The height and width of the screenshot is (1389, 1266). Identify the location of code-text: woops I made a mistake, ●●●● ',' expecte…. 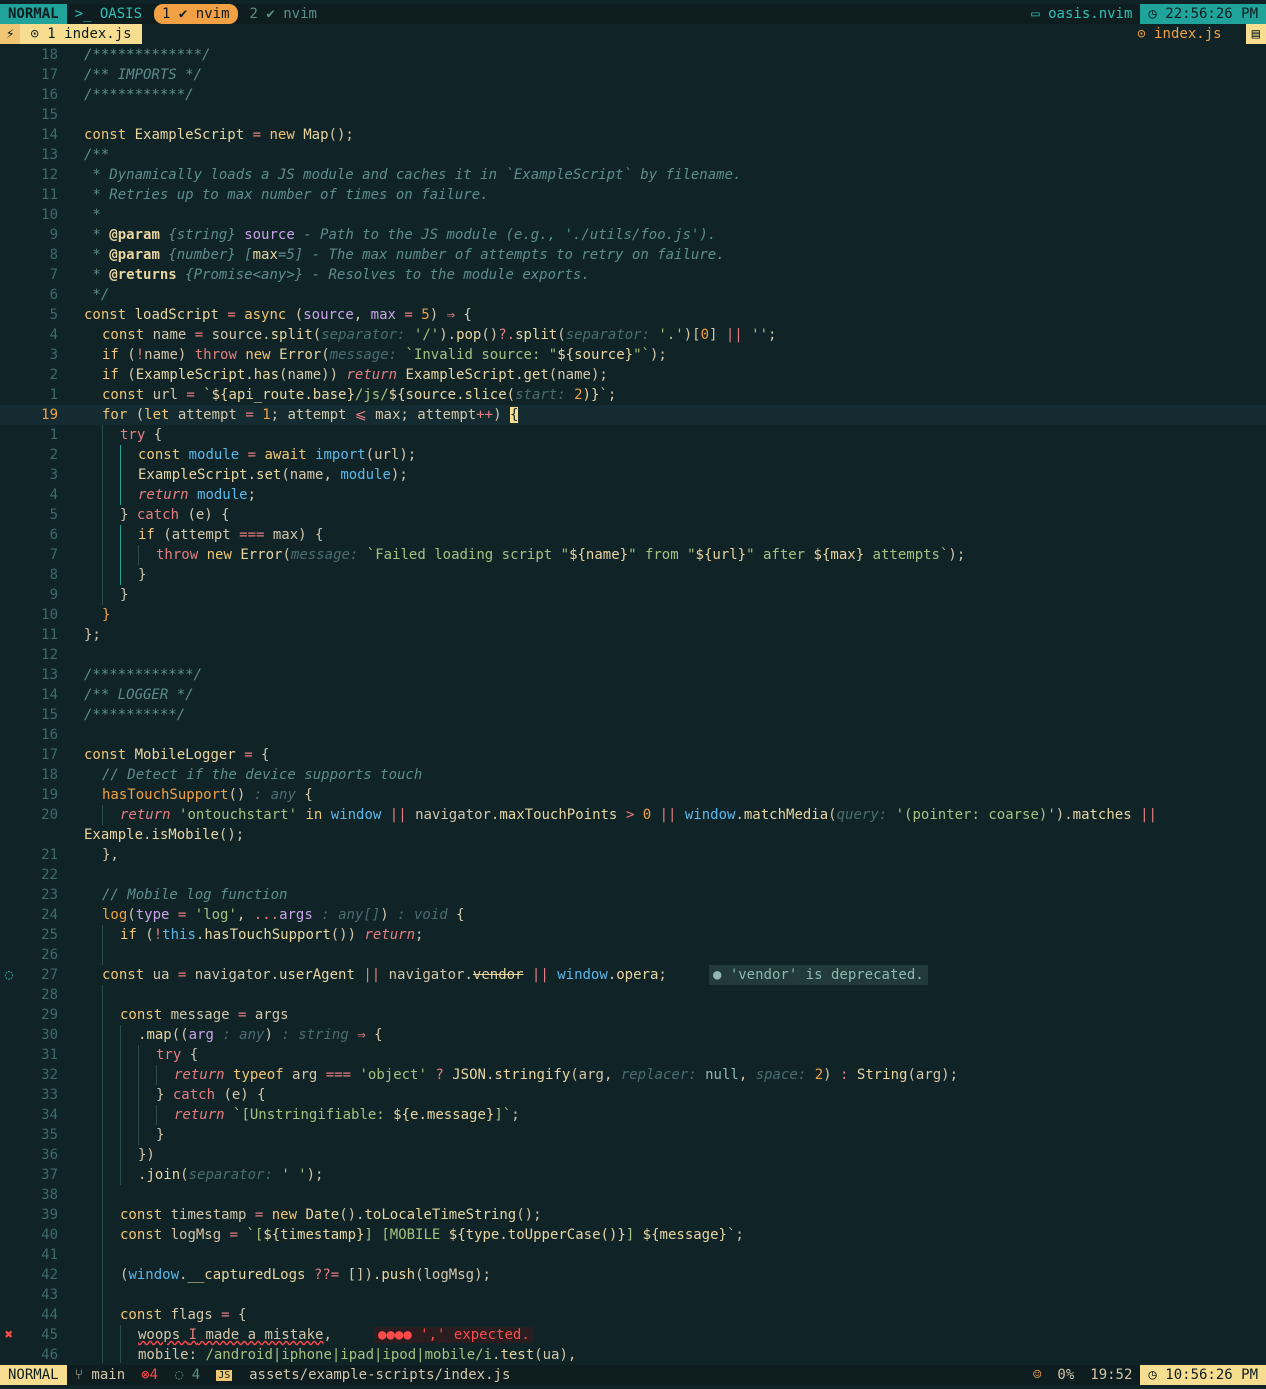
(309, 1335).